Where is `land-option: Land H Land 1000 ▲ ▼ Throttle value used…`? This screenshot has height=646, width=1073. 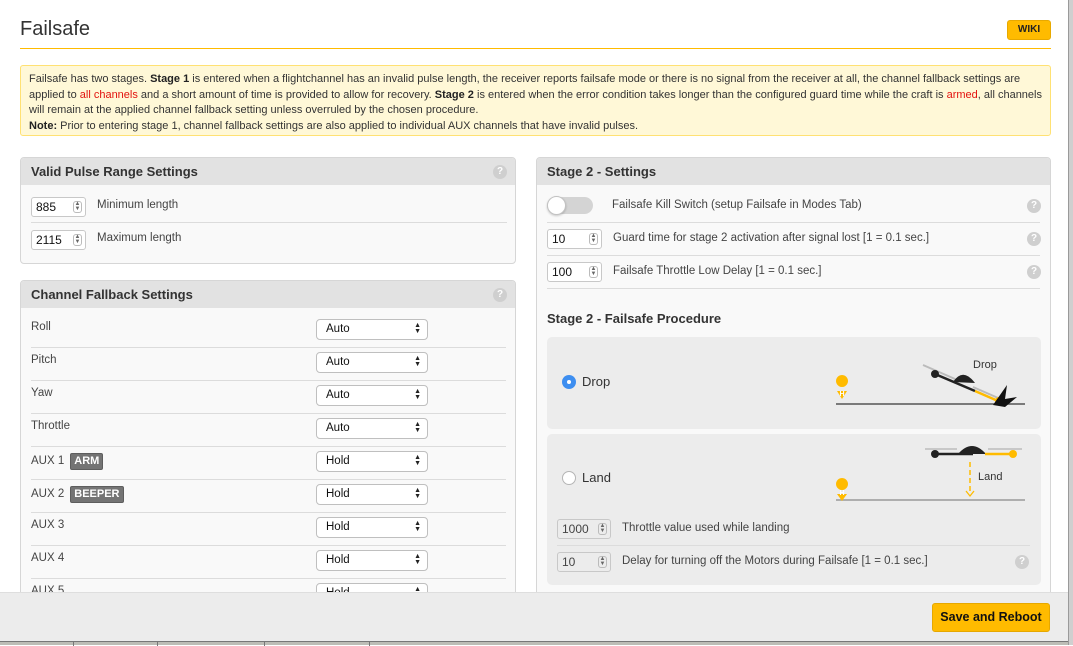
land-option: Land H Land 1000 ▲ ▼ Throttle value used… is located at coordinates (794, 509).